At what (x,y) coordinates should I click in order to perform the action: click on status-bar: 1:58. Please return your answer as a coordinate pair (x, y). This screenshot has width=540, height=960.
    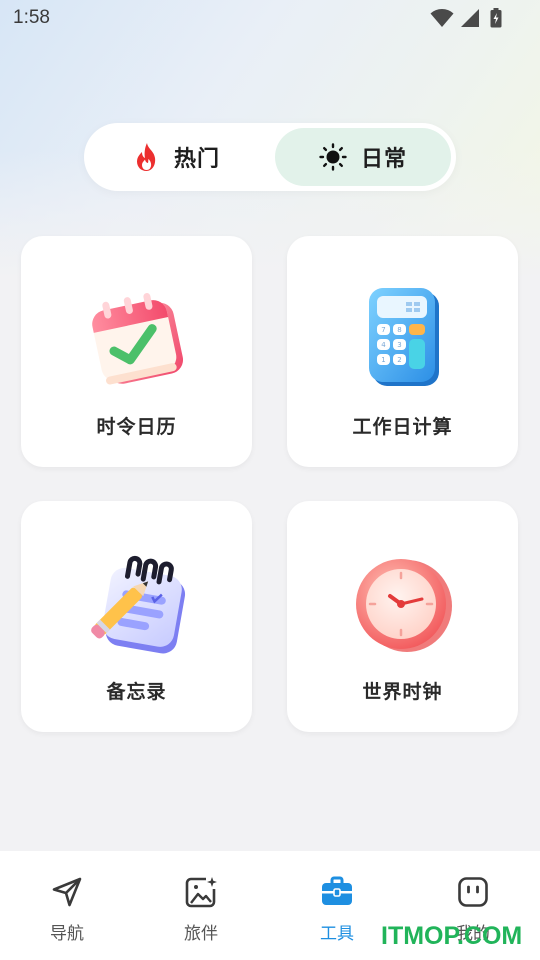
    Looking at the image, I should click on (270, 18).